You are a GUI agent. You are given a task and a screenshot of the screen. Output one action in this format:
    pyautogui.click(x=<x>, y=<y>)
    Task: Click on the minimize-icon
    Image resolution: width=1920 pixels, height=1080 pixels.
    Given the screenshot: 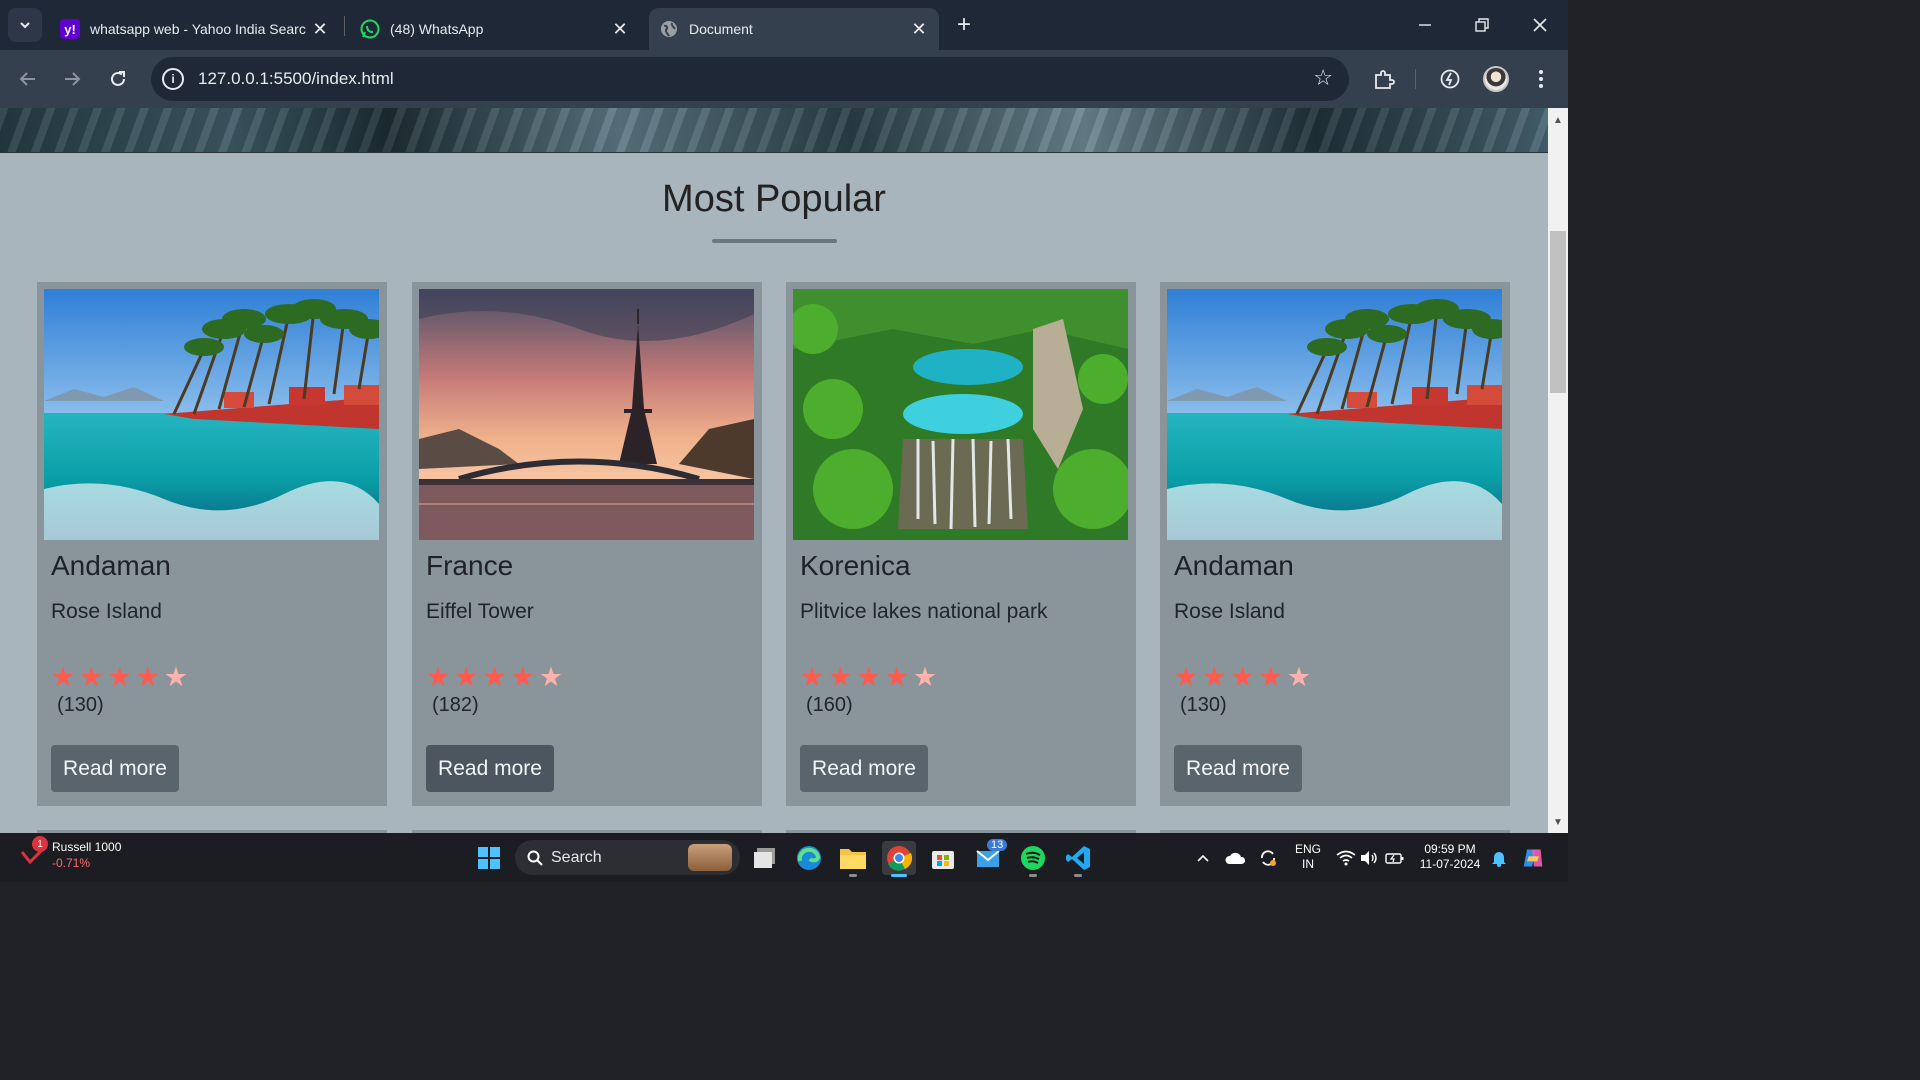 What is the action you would take?
    pyautogui.click(x=1424, y=25)
    